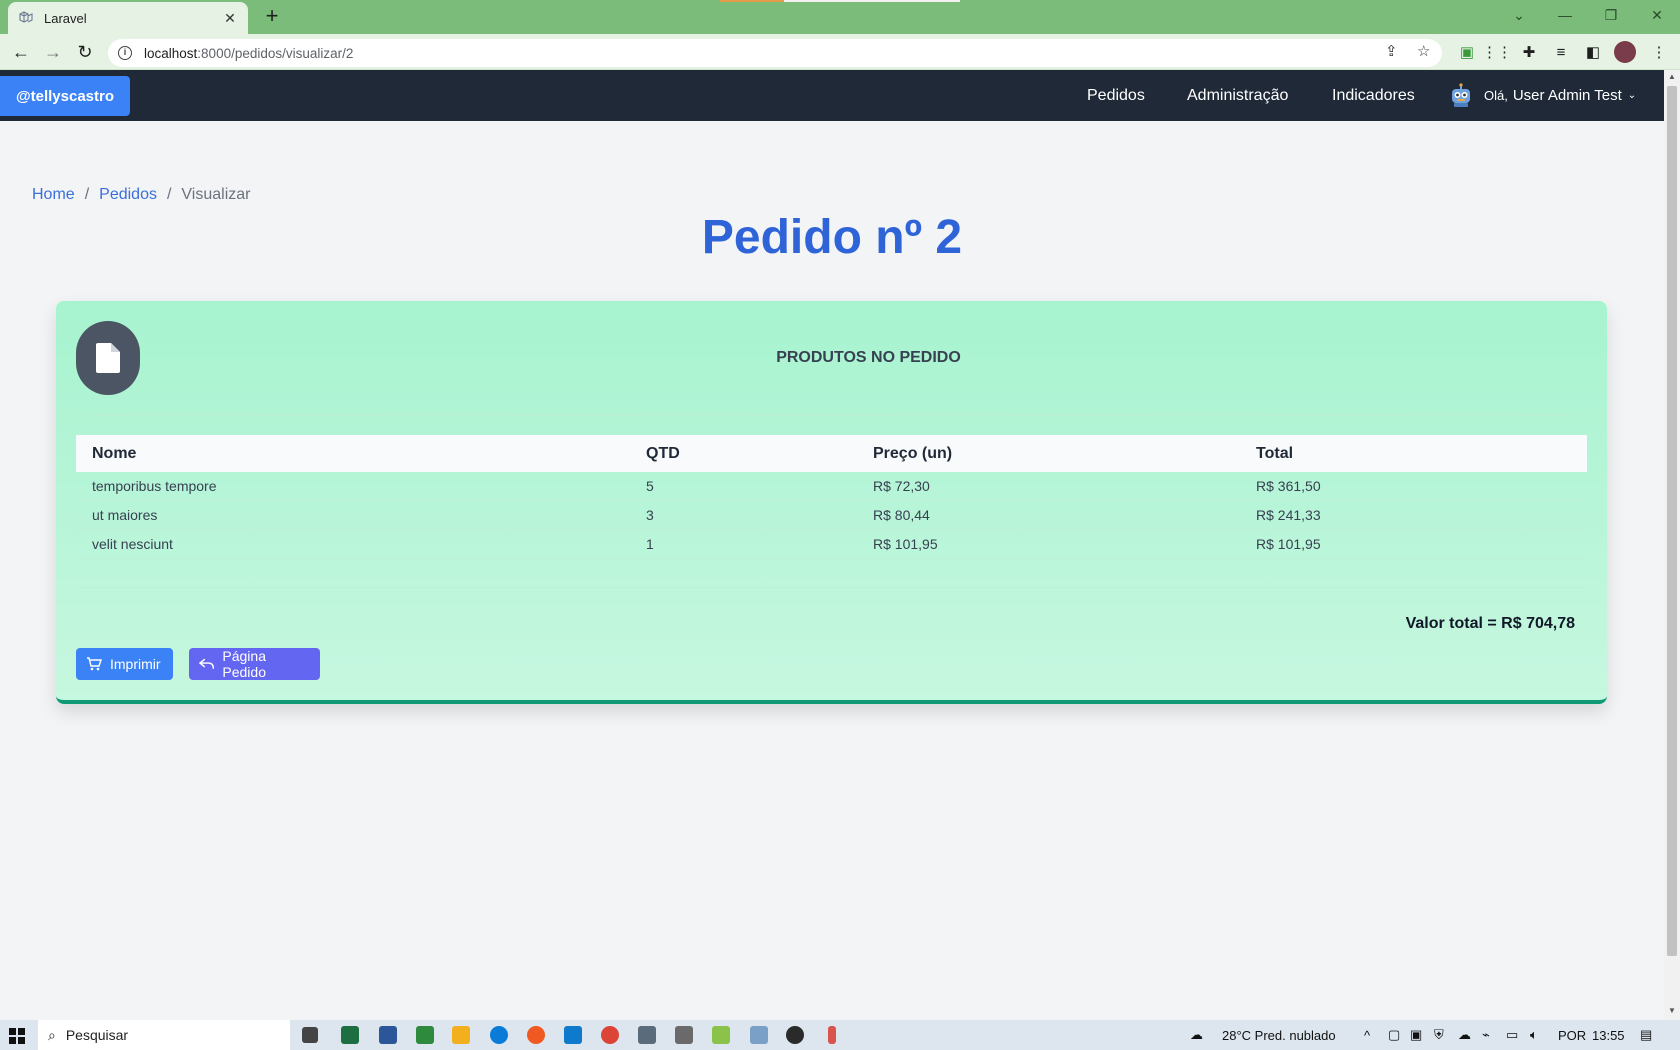  What do you see at coordinates (1196, 1035) in the screenshot?
I see `weather-icon: ☁` at bounding box center [1196, 1035].